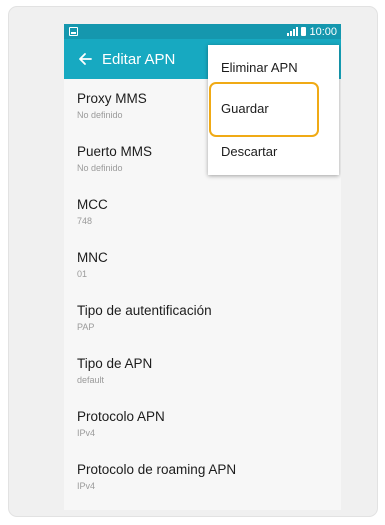  Describe the element at coordinates (115, 363) in the screenshot. I see `setting-title: Tipo de APN` at that location.